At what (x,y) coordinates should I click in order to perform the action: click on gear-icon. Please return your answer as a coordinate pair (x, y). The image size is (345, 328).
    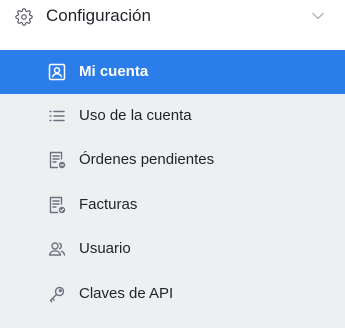
    Looking at the image, I should click on (24, 17).